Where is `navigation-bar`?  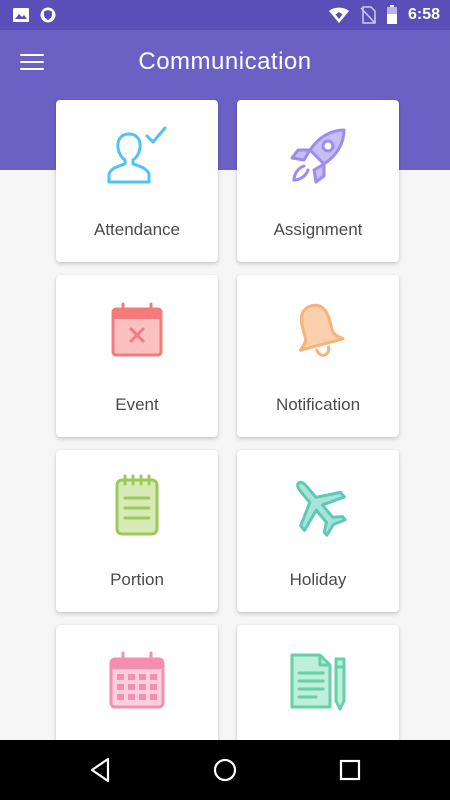 navigation-bar is located at coordinates (225, 770).